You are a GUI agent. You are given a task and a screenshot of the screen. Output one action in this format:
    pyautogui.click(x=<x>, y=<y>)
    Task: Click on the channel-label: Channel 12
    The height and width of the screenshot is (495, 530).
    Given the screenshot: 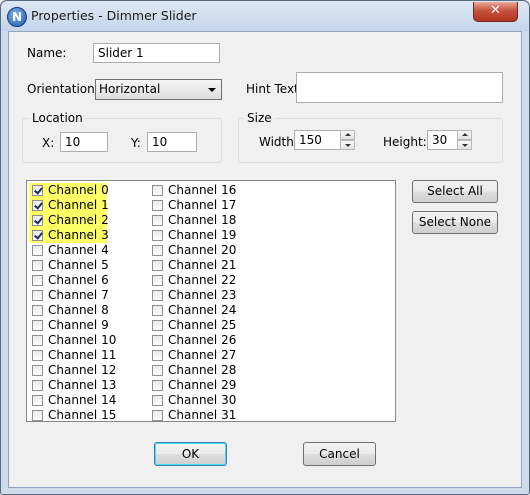 What is the action you would take?
    pyautogui.click(x=82, y=370)
    